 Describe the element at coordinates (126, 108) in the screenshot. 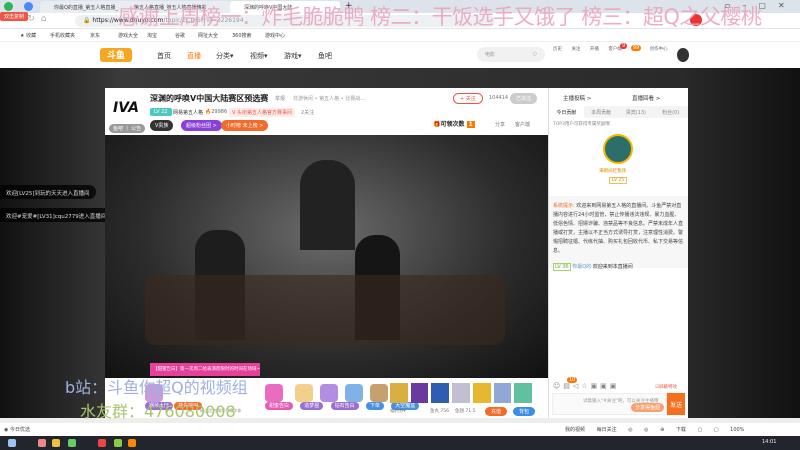

I see `room-logo: IVA` at that location.